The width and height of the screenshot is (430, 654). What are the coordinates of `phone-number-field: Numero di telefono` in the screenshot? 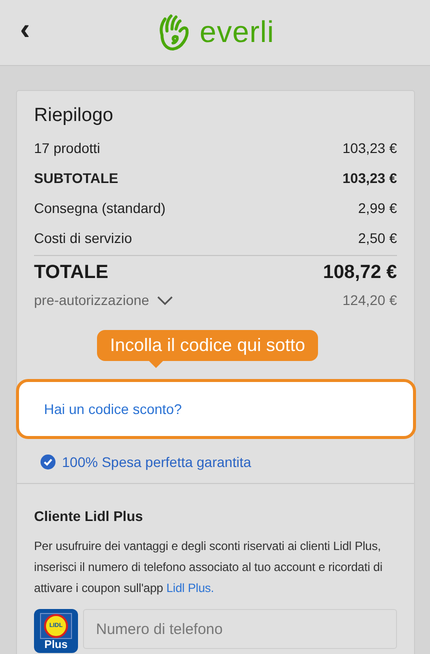 It's located at (240, 629).